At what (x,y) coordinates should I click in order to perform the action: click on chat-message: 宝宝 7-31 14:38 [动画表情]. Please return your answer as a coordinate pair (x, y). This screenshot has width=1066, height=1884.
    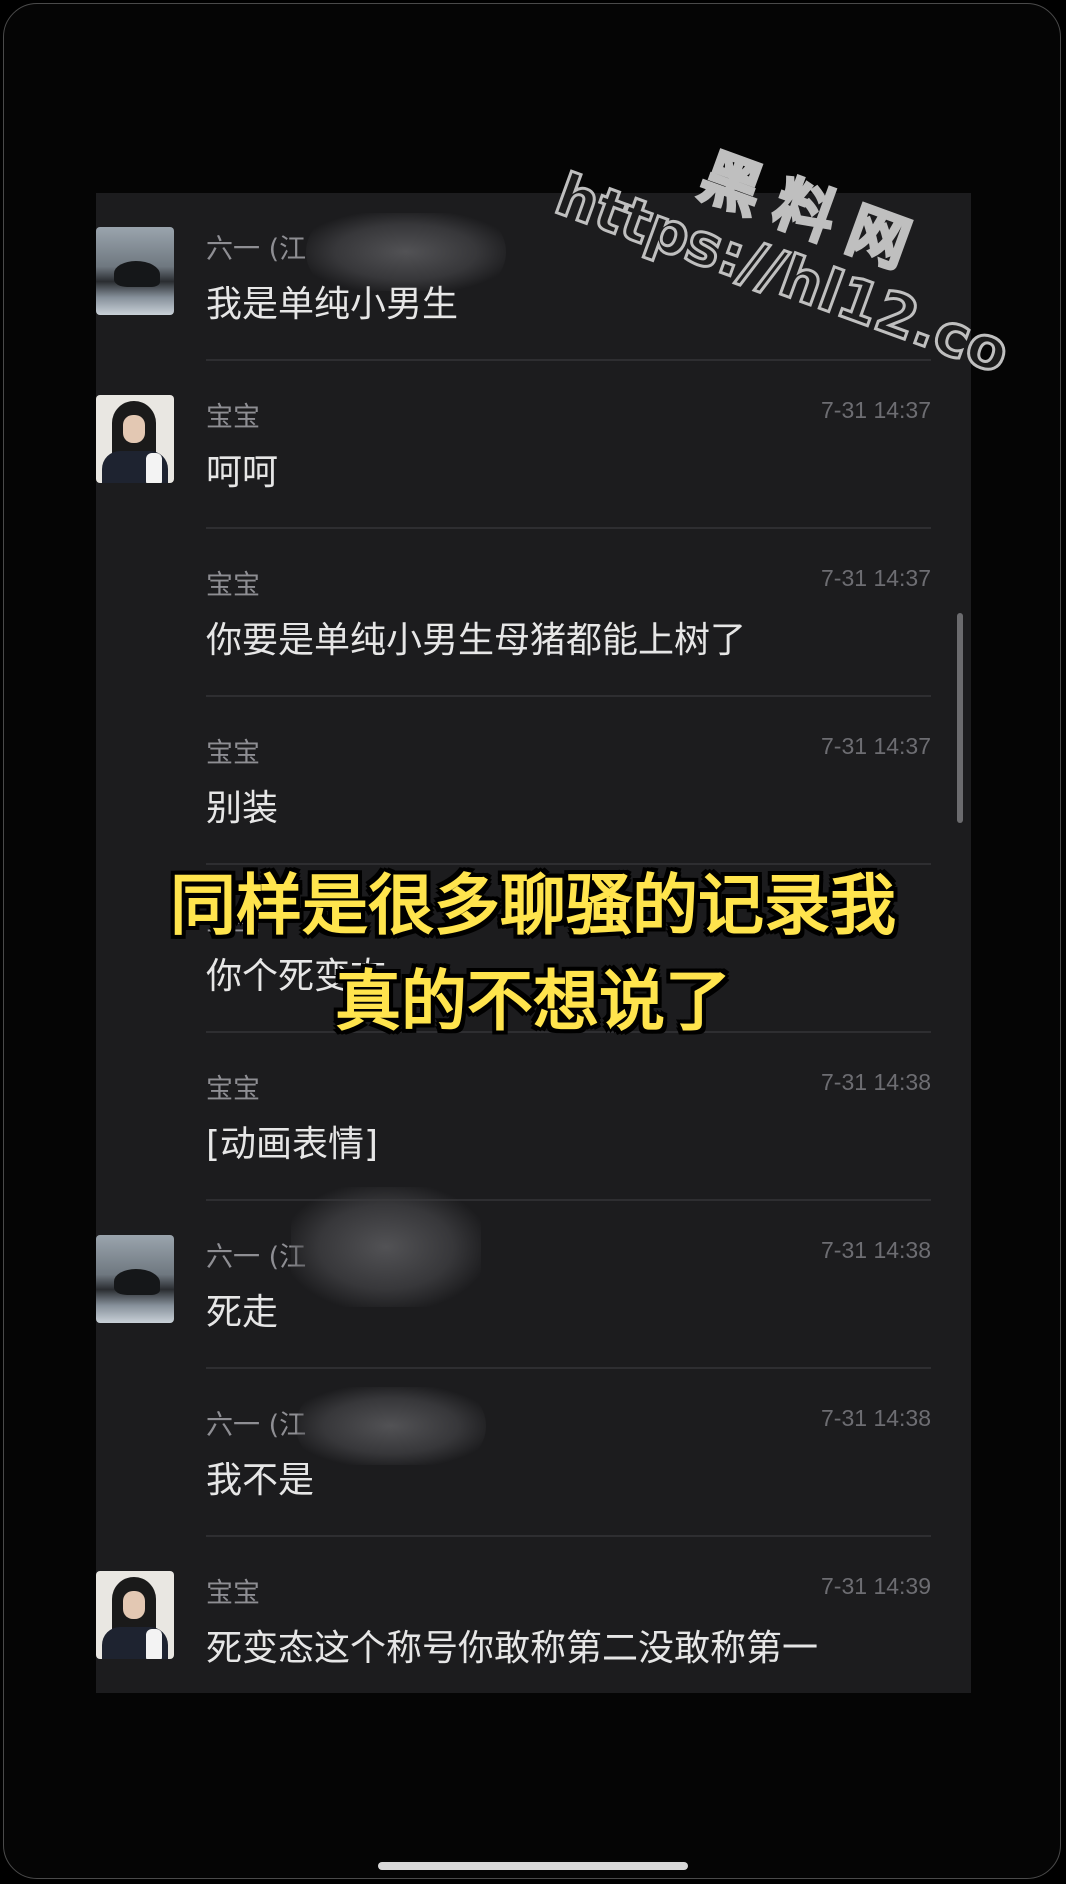
    Looking at the image, I should click on (533, 1117).